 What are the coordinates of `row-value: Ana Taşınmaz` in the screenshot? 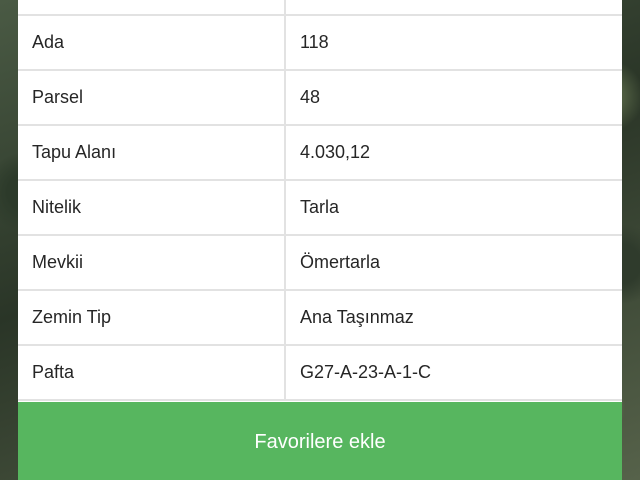 It's located at (453, 318).